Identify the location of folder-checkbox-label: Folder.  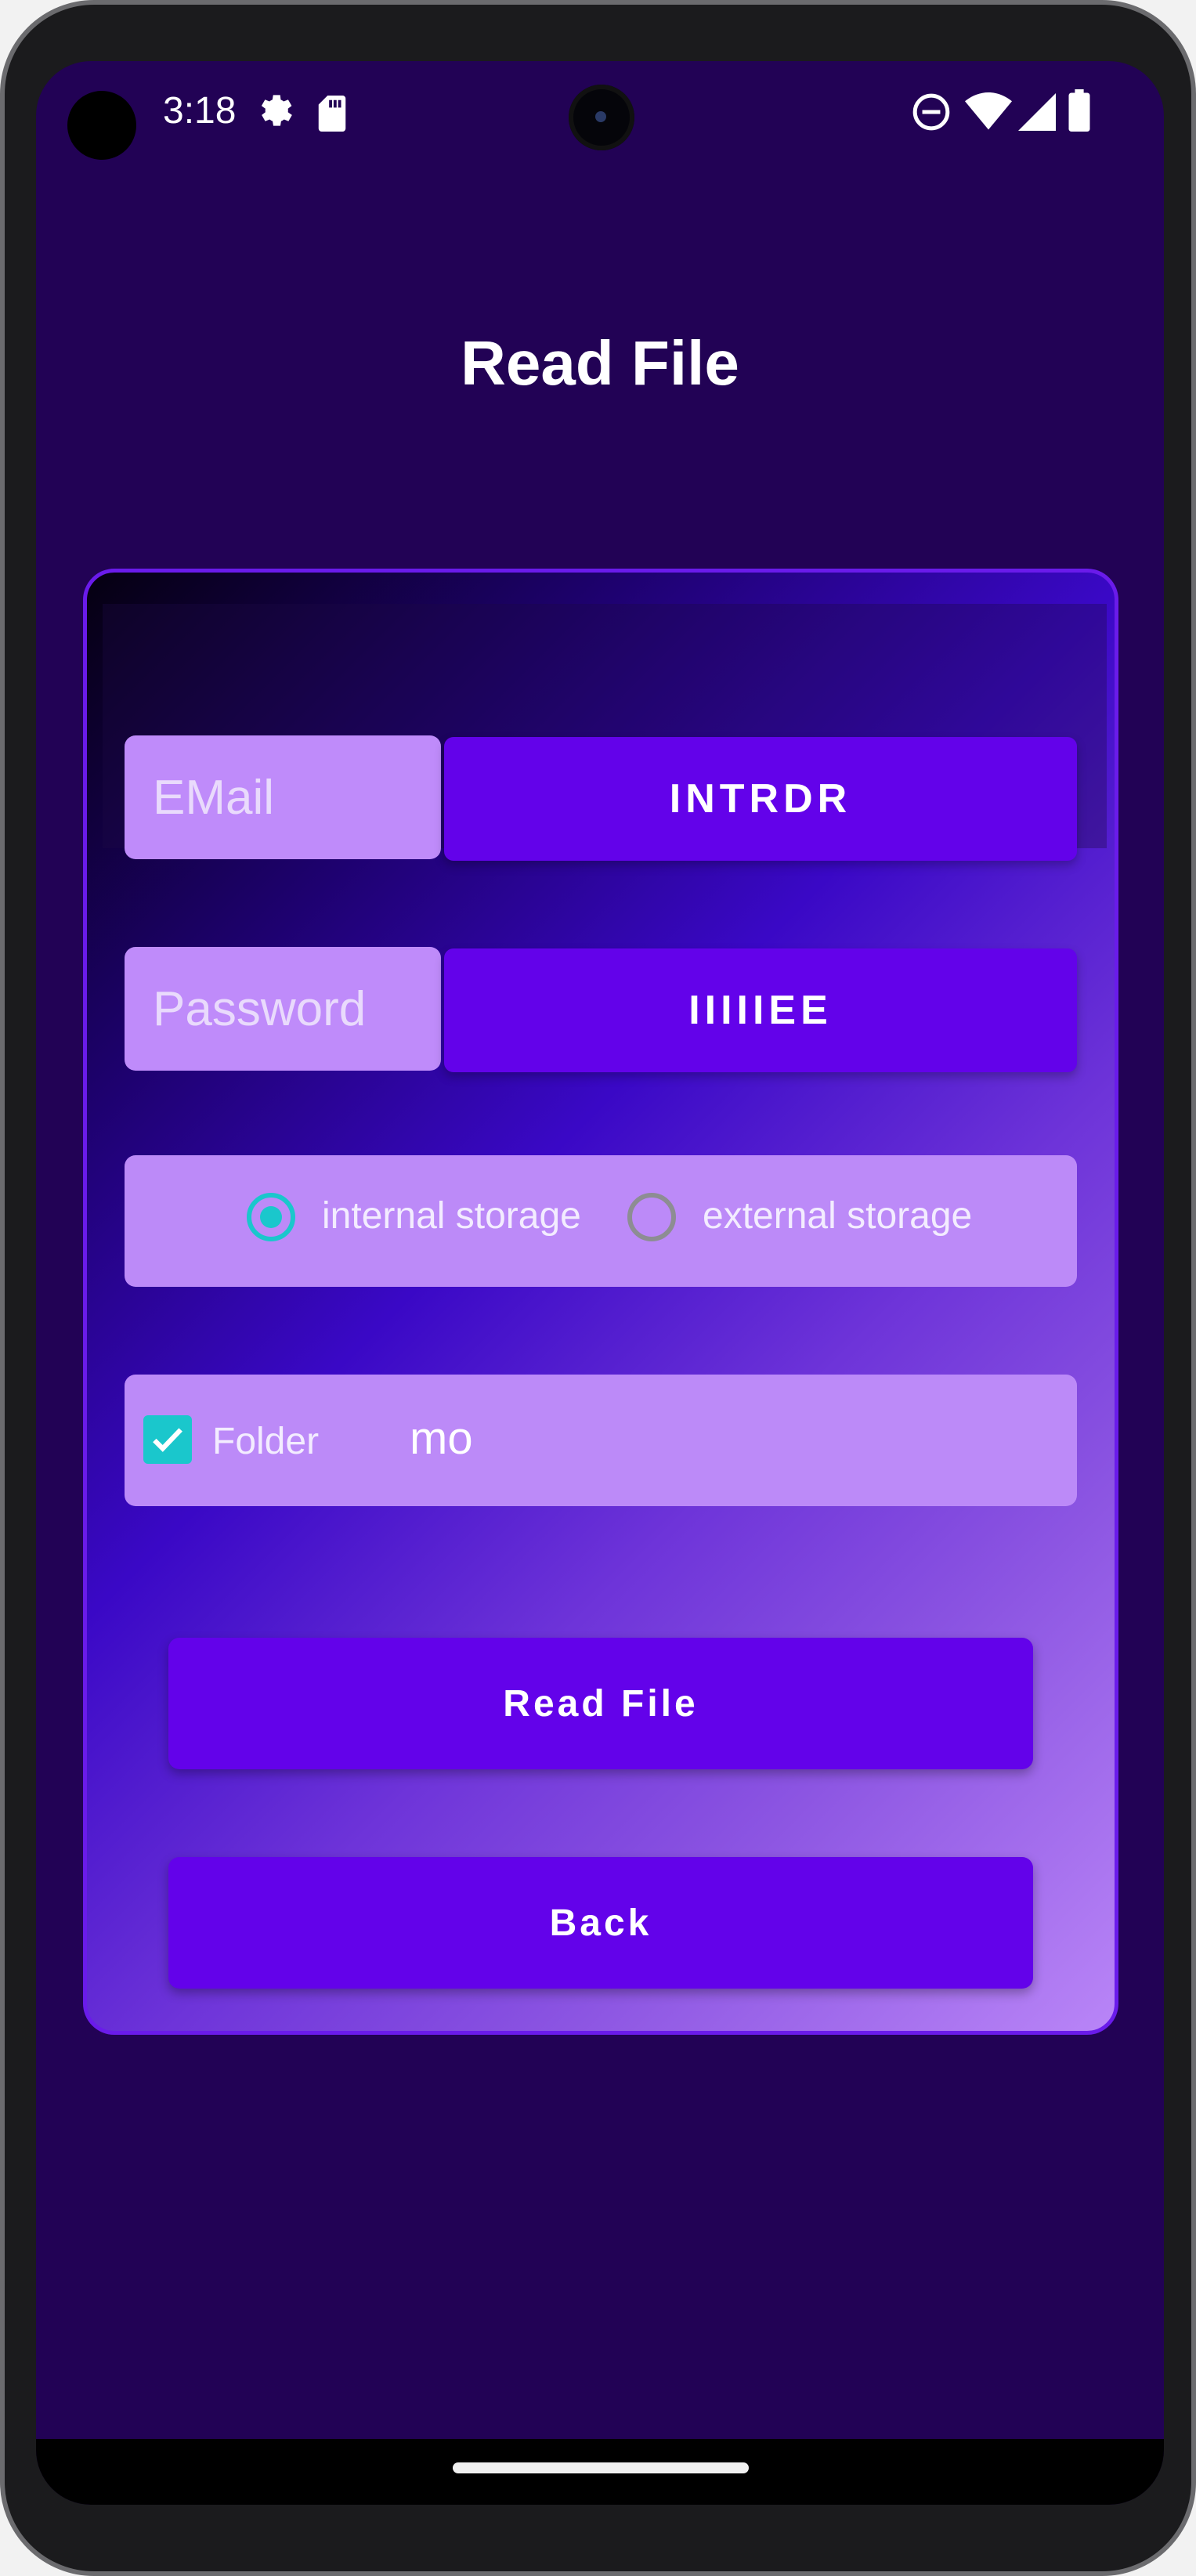
(265, 1441).